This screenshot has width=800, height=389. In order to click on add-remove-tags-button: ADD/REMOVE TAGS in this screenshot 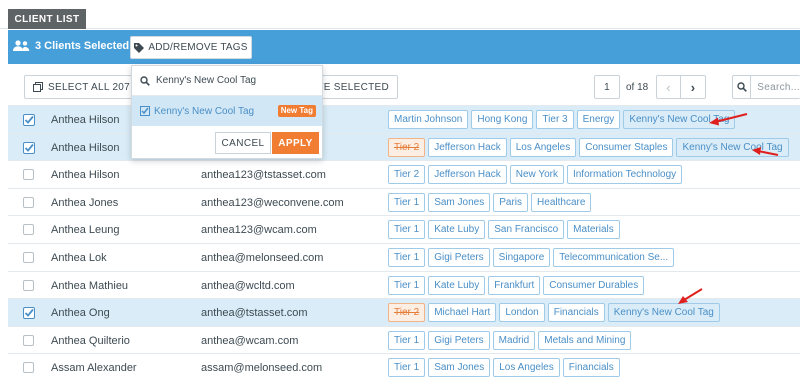, I will do `click(191, 47)`.